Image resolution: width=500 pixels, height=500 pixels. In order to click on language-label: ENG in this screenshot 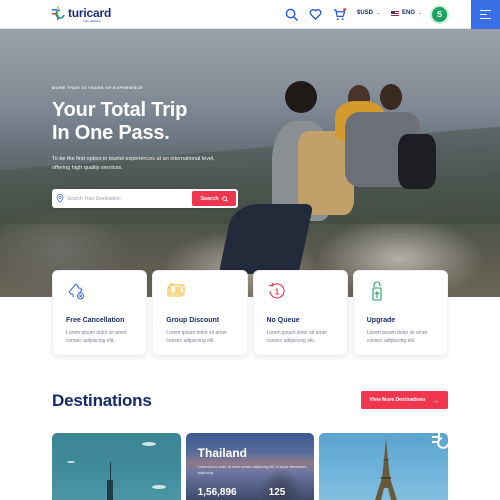, I will do `click(409, 13)`.